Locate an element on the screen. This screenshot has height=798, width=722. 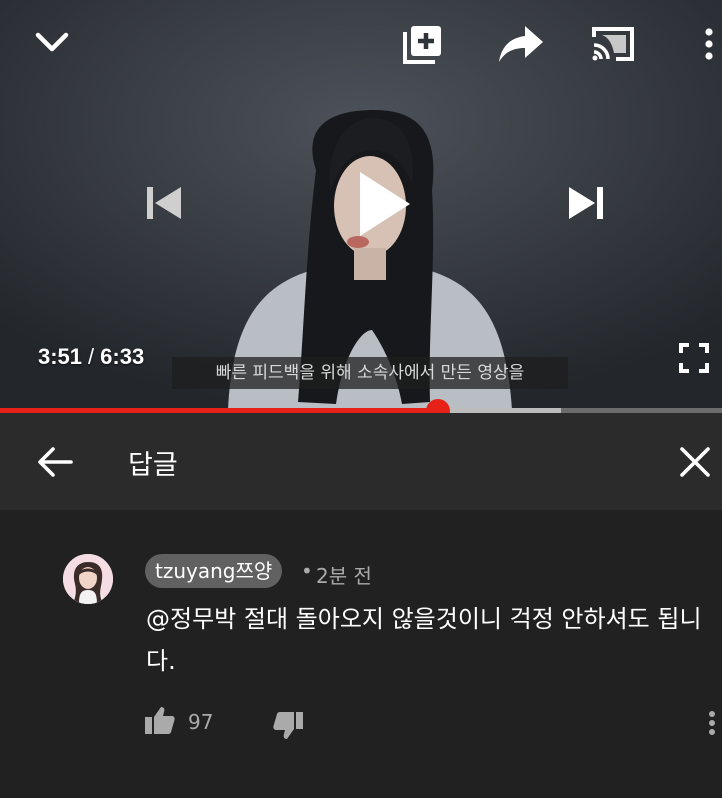
avatar-image is located at coordinates (88, 579).